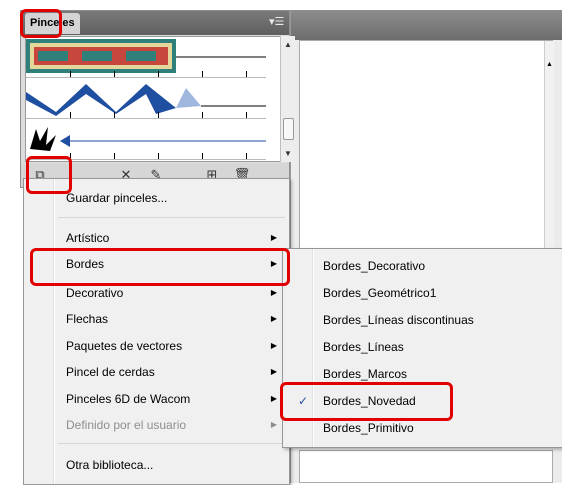 This screenshot has width=562, height=485. Describe the element at coordinates (398, 320) in the screenshot. I see `submenu-item-label: Bordes_Líneas discontinuas` at that location.